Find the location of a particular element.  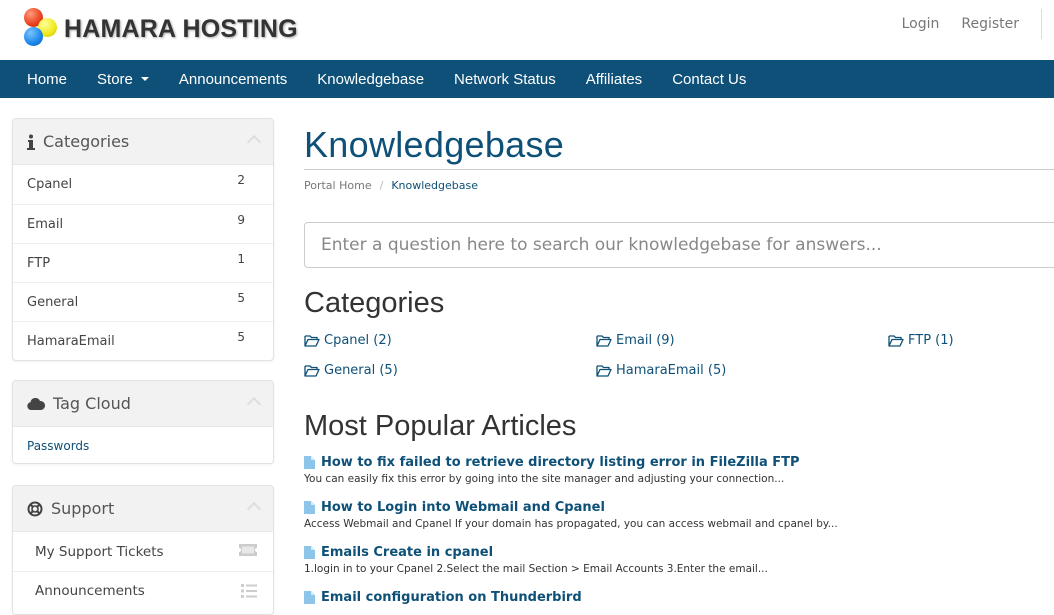

support-label: Announcements is located at coordinates (90, 591).